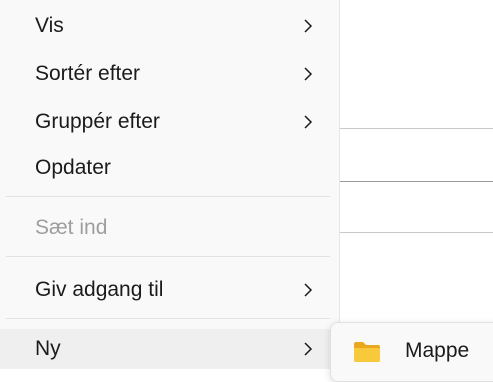 The height and width of the screenshot is (382, 493). Describe the element at coordinates (73, 167) in the screenshot. I see `menu-item-label: Opdater` at that location.